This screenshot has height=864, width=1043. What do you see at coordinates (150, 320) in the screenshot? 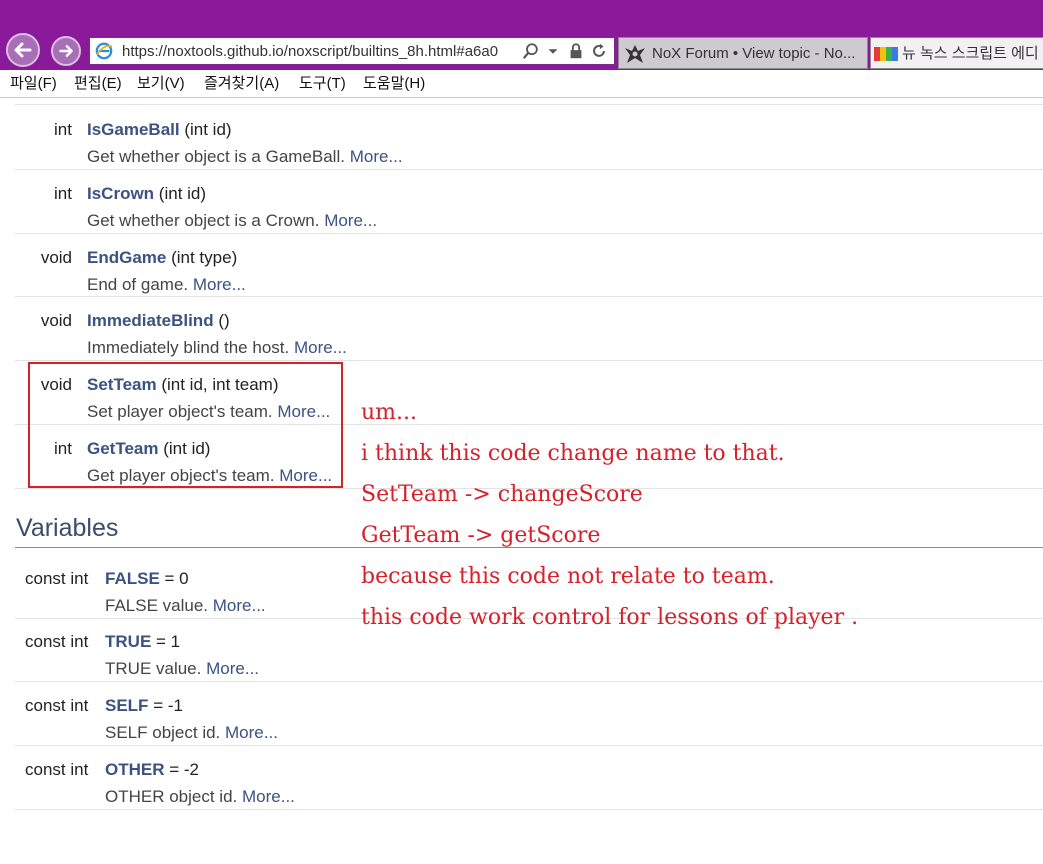
I see `function-link: ImmediateBlind` at bounding box center [150, 320].